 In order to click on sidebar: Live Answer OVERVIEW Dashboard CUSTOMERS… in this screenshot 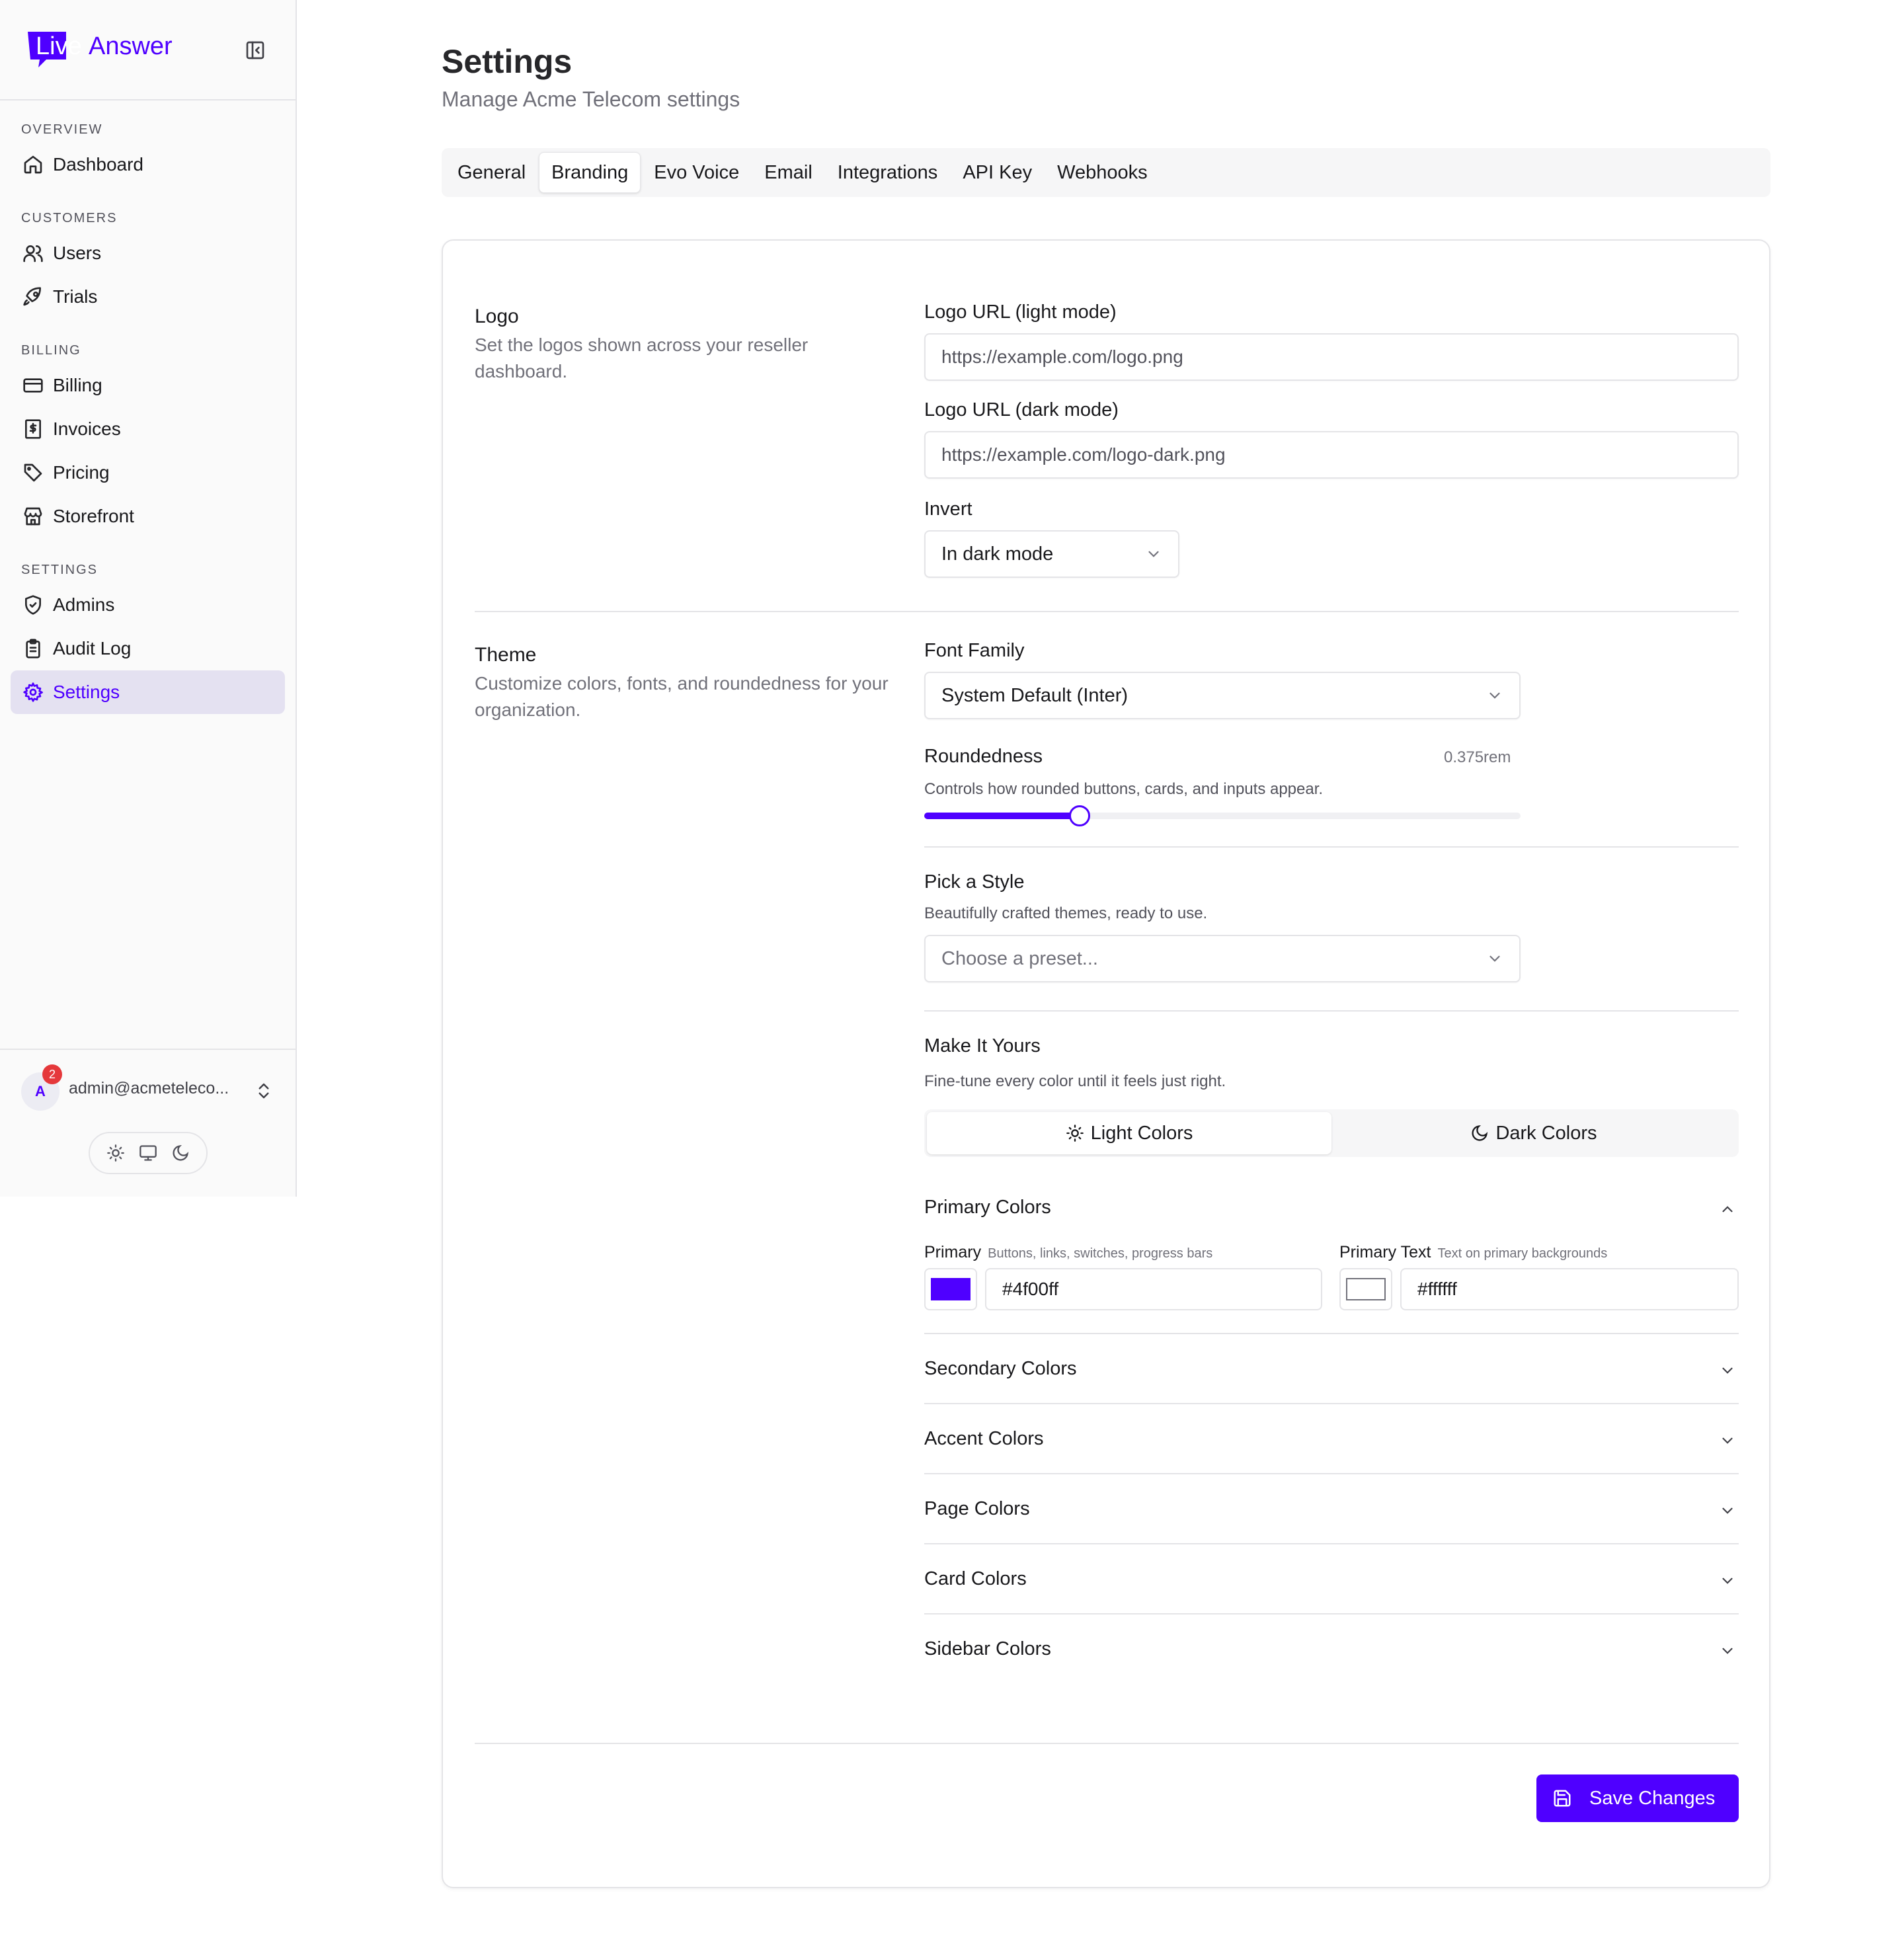, I will do `click(148, 598)`.